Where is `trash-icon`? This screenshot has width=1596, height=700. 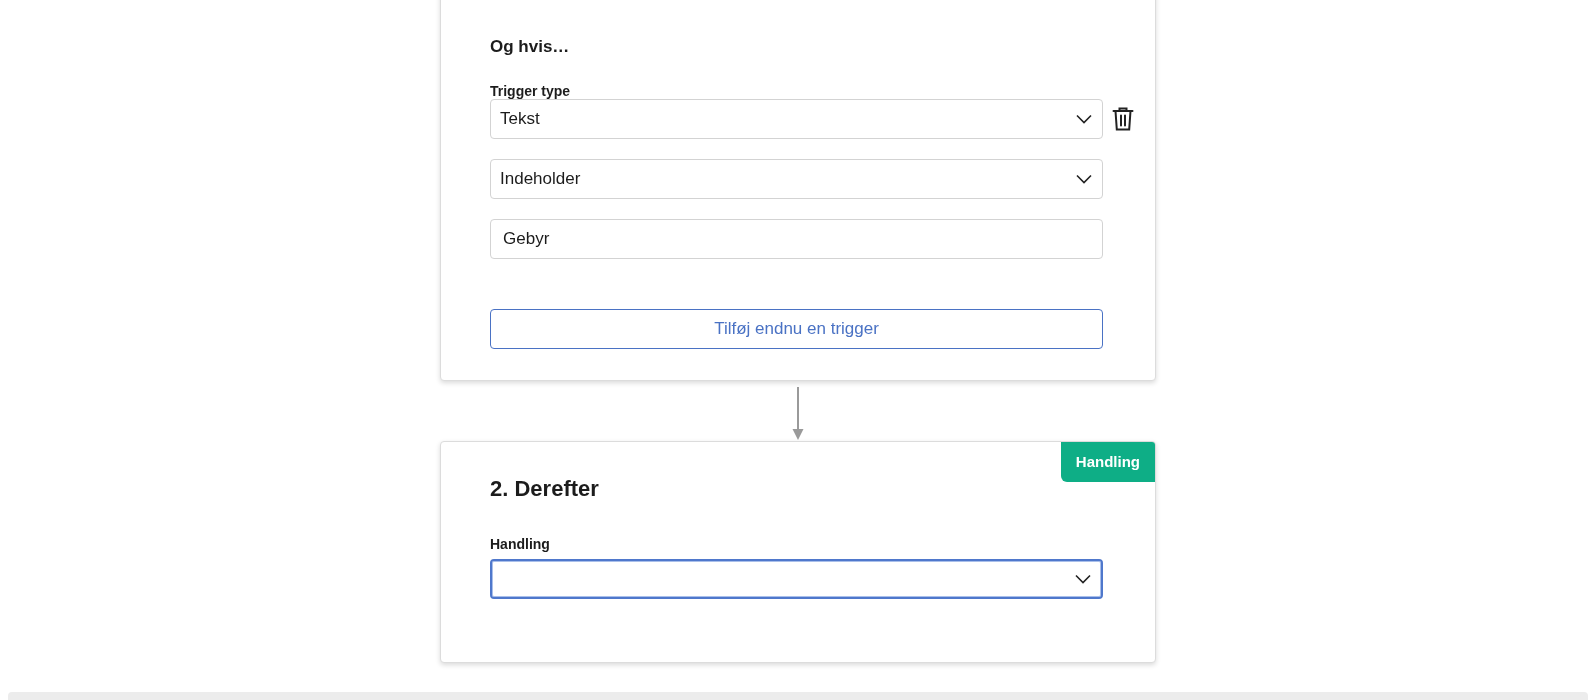
trash-icon is located at coordinates (1123, 119).